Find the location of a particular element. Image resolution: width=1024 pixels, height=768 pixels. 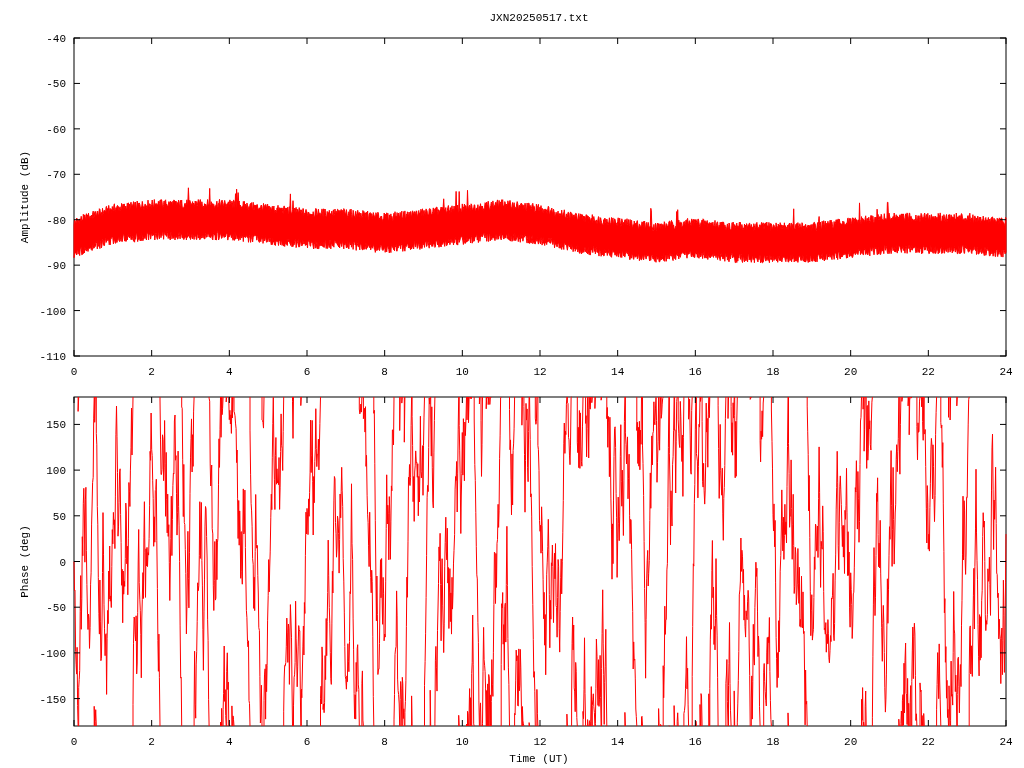

y-tick-label: -80 is located at coordinates (56, 220).